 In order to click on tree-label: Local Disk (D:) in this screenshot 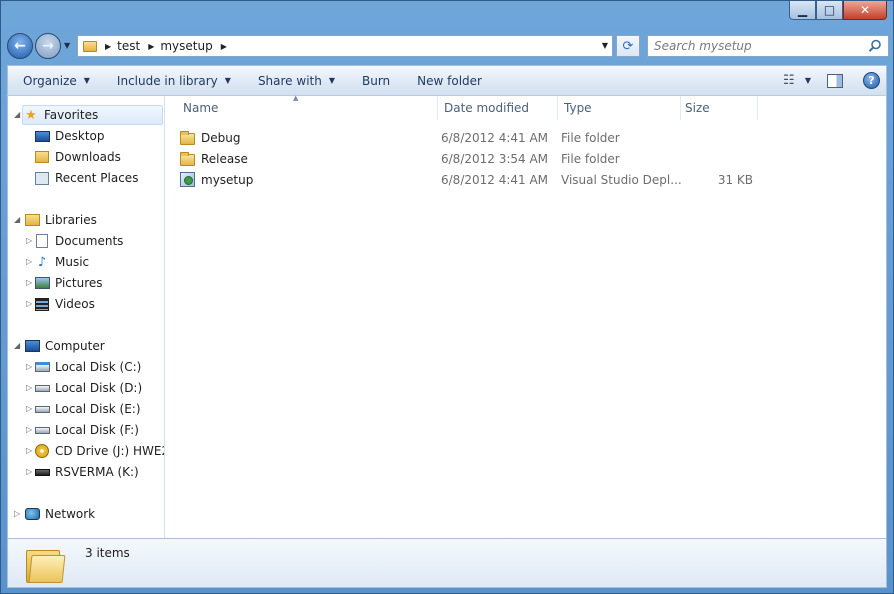, I will do `click(99, 388)`.